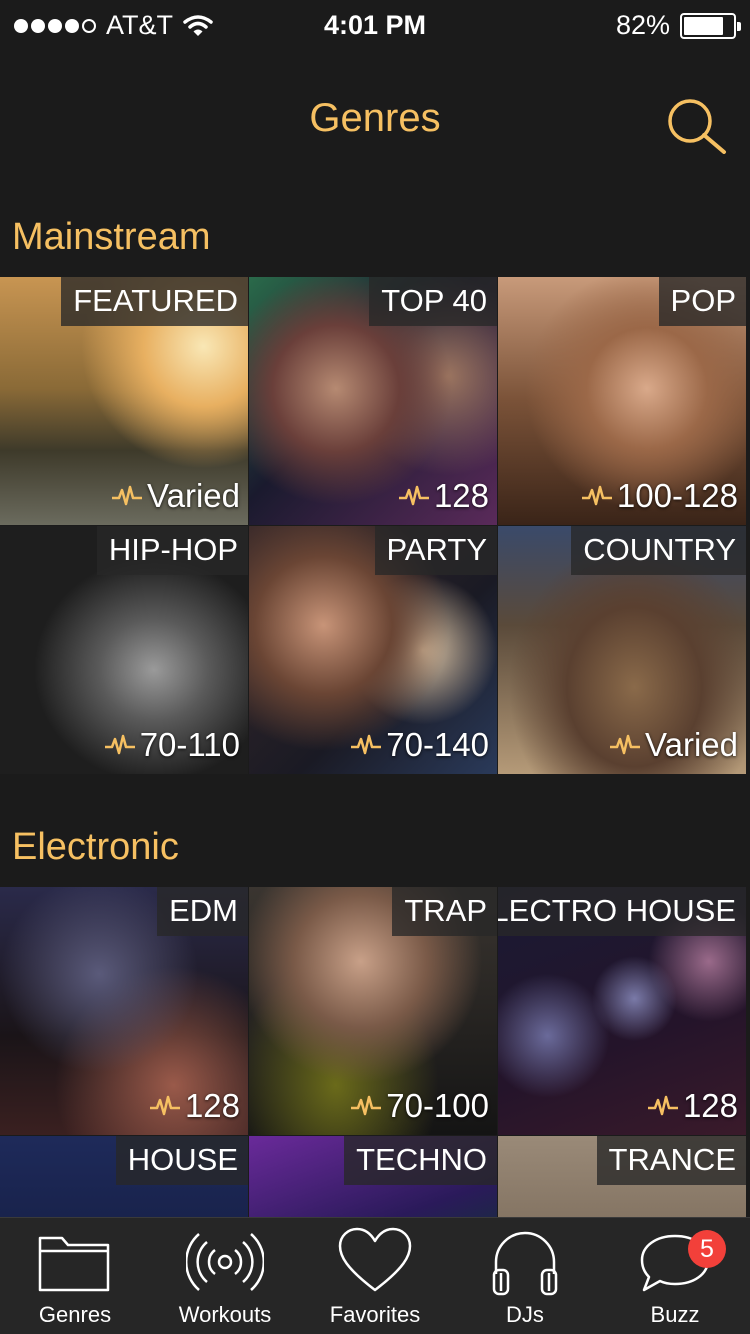 This screenshot has width=750, height=1334. What do you see at coordinates (111, 237) in the screenshot?
I see `section-header-mainstream: Mainstream` at bounding box center [111, 237].